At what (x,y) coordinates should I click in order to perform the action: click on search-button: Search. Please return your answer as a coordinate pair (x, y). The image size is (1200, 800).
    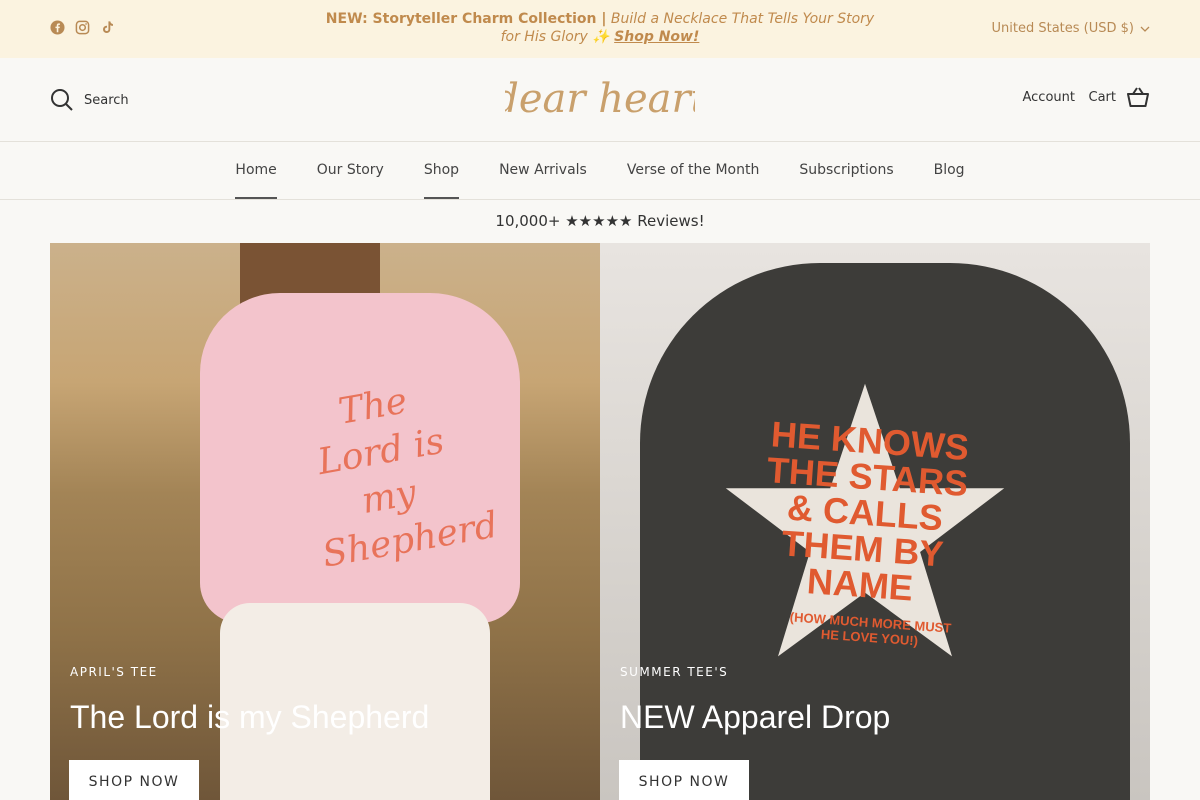
    Looking at the image, I should click on (89, 100).